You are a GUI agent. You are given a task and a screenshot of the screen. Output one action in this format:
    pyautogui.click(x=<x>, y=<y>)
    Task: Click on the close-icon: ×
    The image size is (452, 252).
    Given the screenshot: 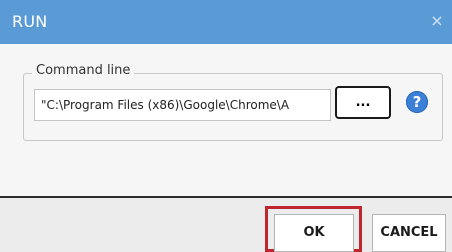 What is the action you would take?
    pyautogui.click(x=437, y=21)
    